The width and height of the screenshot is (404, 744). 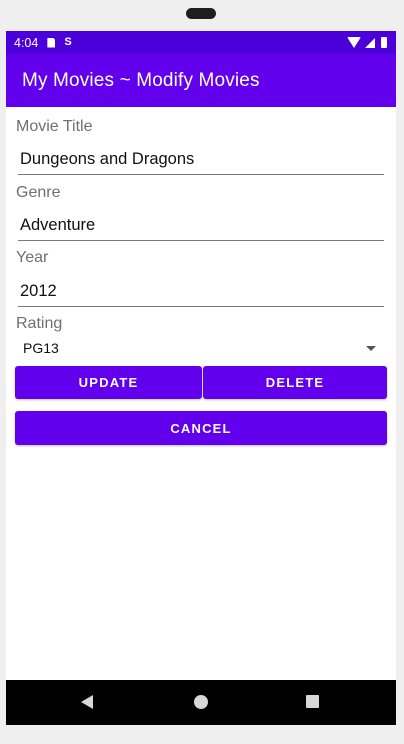 What do you see at coordinates (201, 13) in the screenshot?
I see `speaker-grille` at bounding box center [201, 13].